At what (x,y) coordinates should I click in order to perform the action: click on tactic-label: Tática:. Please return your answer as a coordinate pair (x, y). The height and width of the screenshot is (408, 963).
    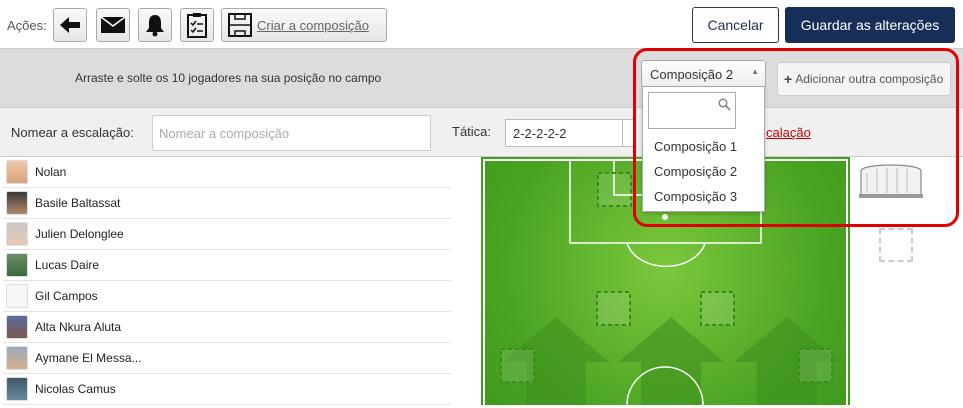
    Looking at the image, I should click on (472, 131).